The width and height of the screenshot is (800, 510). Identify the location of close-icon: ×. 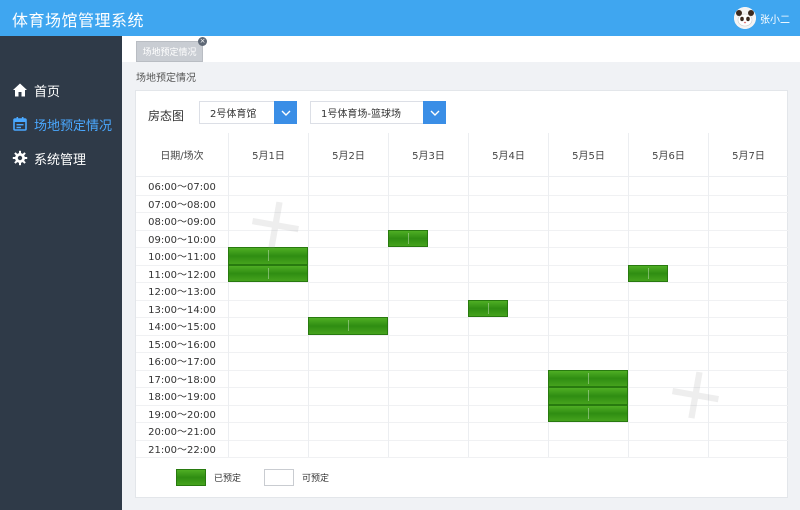
(202, 41).